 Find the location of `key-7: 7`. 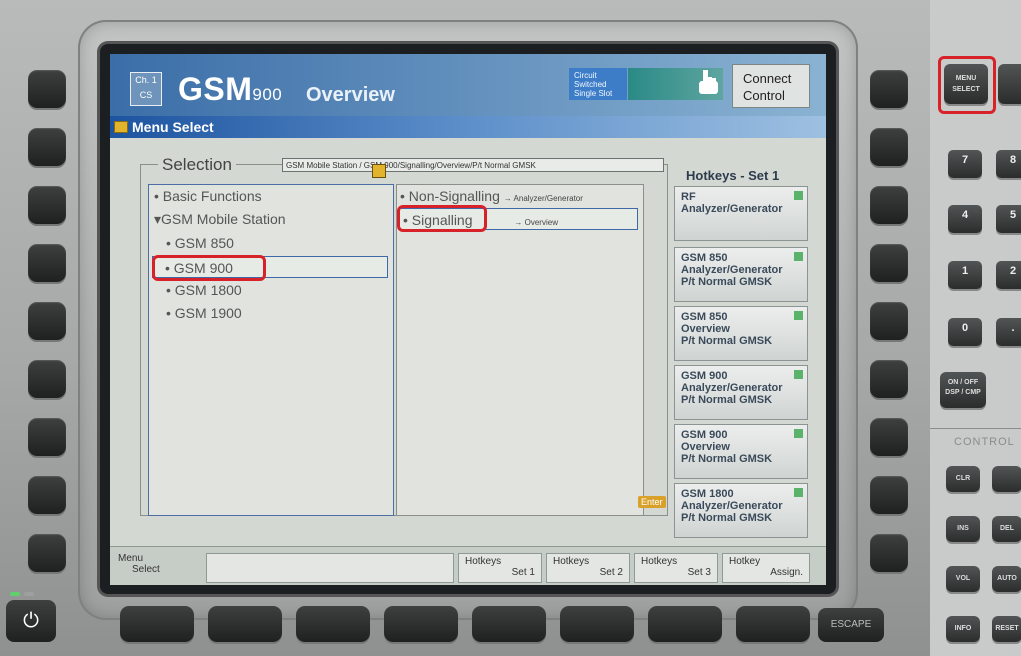

key-7: 7 is located at coordinates (965, 164).